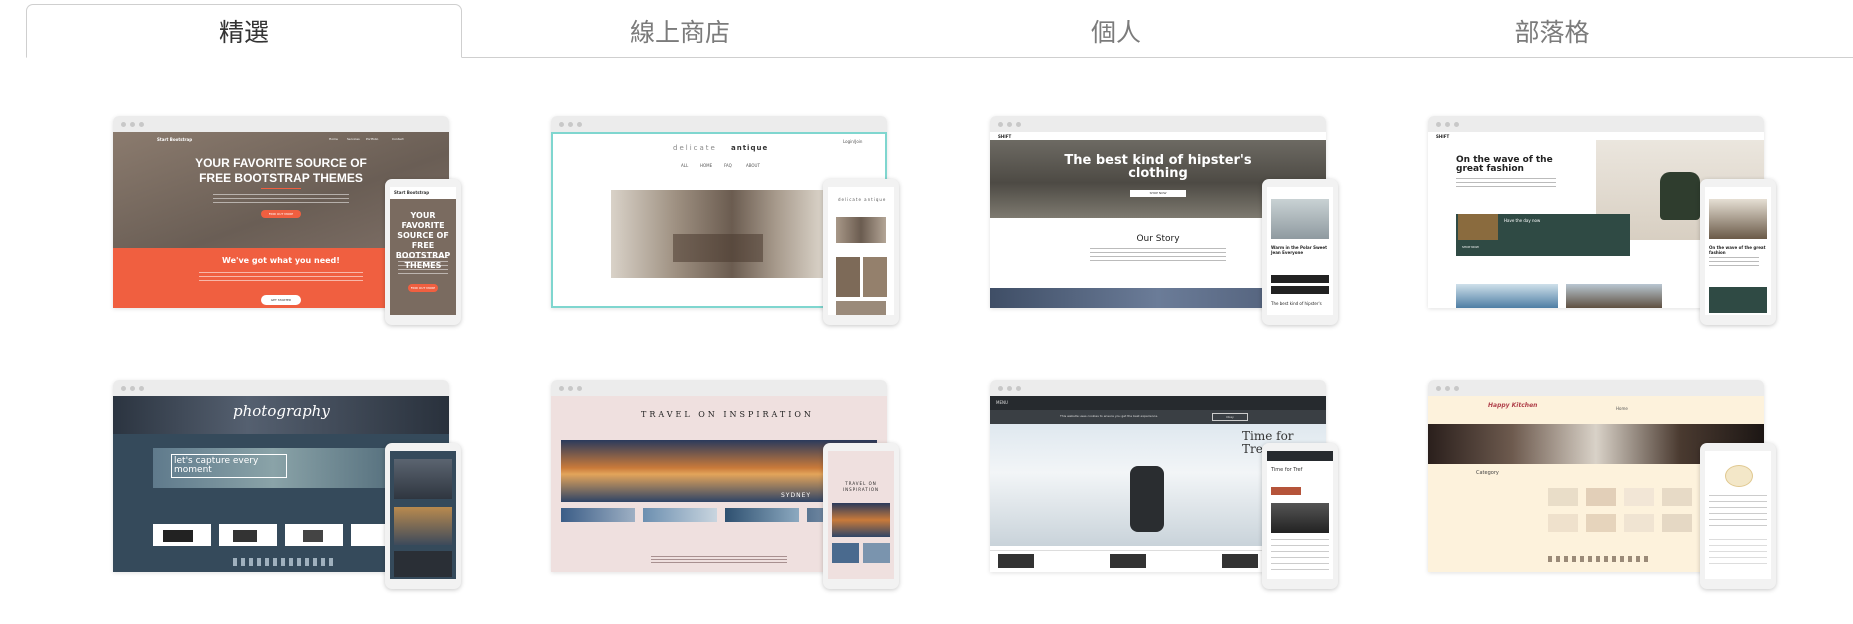 The width and height of the screenshot is (1853, 624). I want to click on dark-block-button: SHOP NOW, so click(1470, 247).